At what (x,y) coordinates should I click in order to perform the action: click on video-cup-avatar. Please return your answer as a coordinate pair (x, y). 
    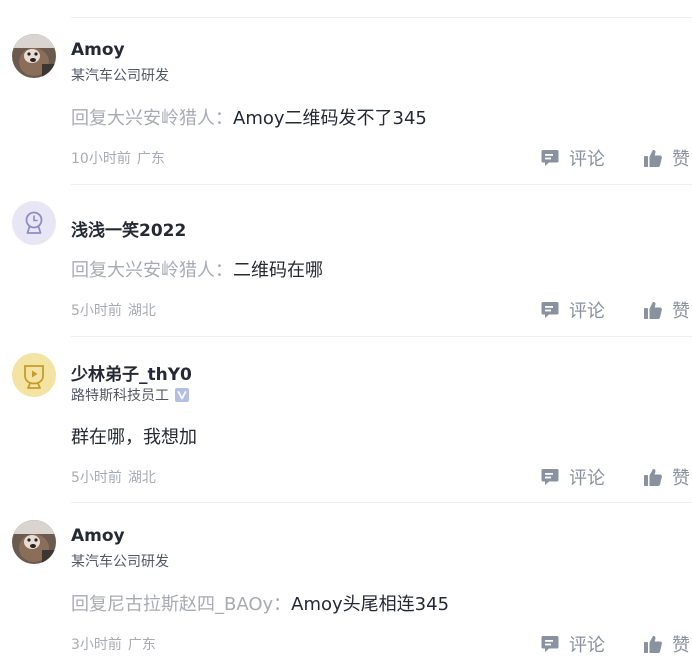
    Looking at the image, I should click on (34, 375).